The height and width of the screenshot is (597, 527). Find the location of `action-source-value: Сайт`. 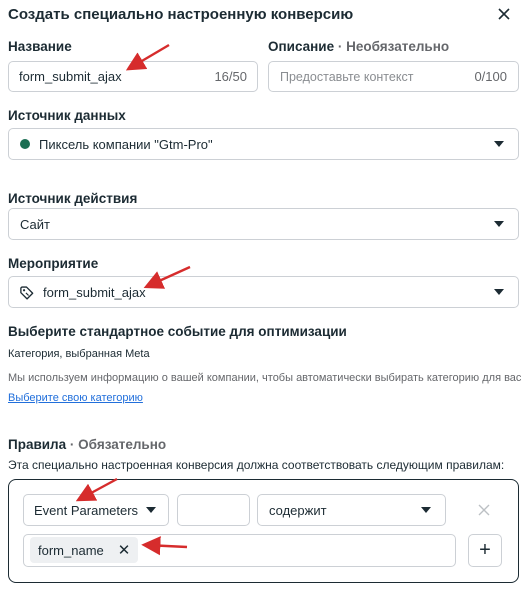

action-source-value: Сайт is located at coordinates (35, 224).